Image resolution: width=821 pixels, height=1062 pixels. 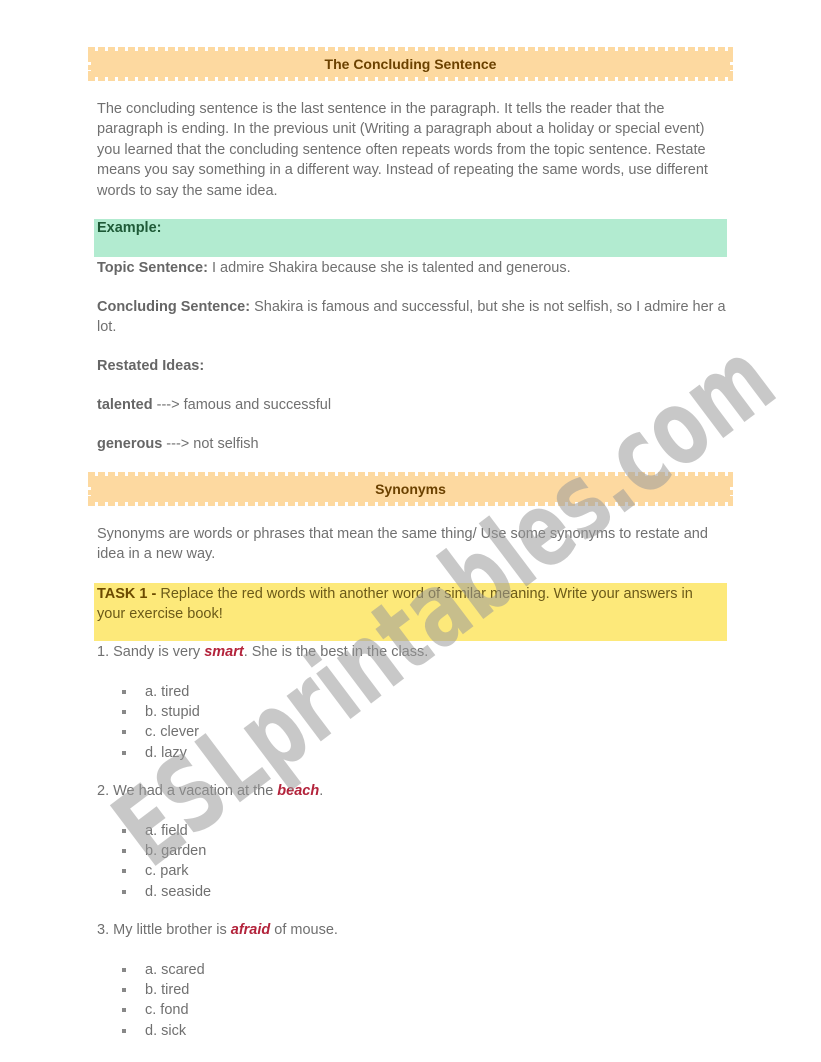 I want to click on options-list-2: a. field b. garden c. park d. seaside, so click(x=164, y=861).